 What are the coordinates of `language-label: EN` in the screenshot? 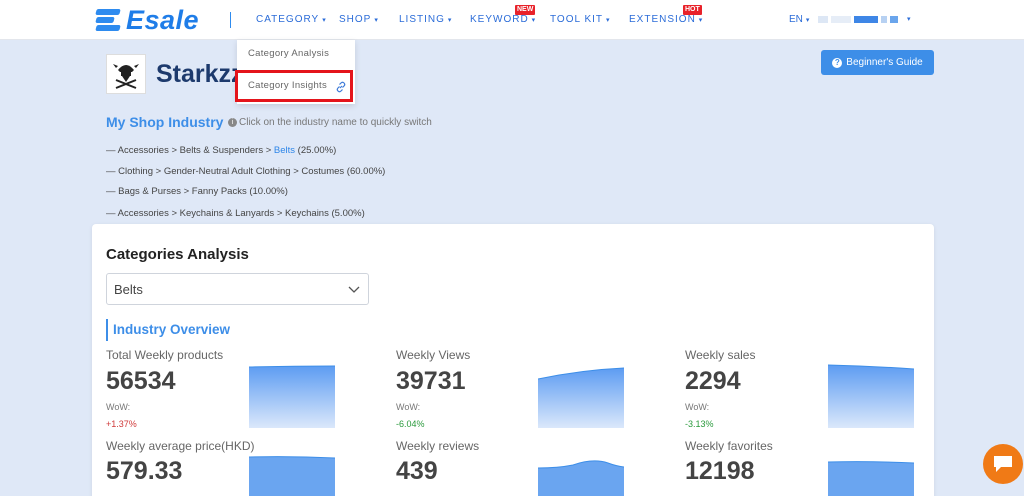 It's located at (796, 19).